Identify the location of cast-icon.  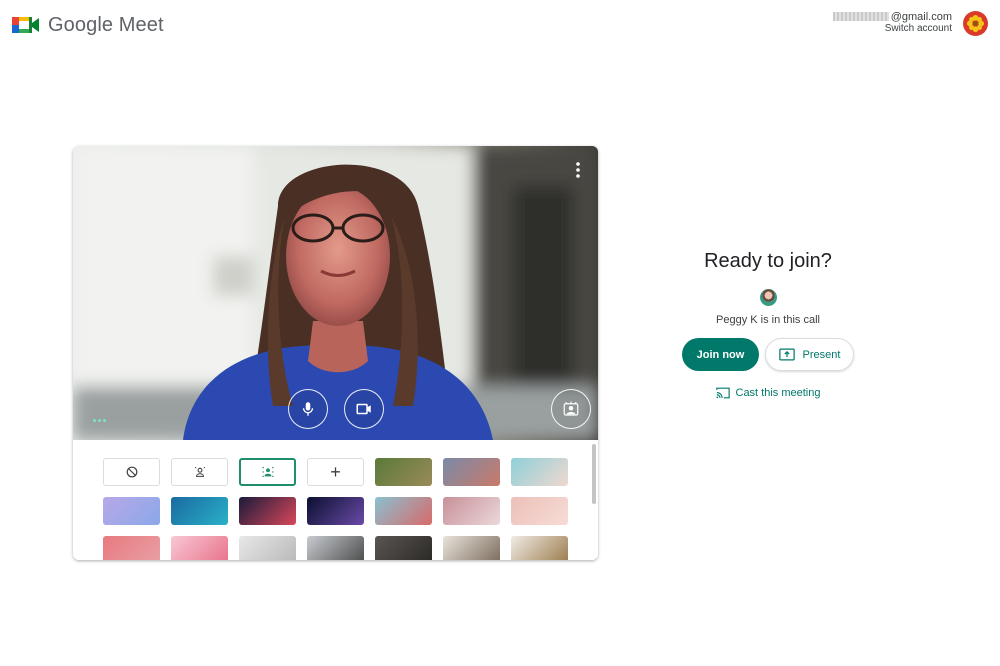
(722, 393).